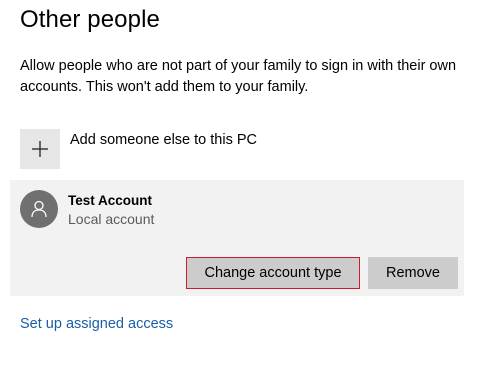  Describe the element at coordinates (163, 140) in the screenshot. I see `add-someone-label: Add someone else to this PC` at that location.